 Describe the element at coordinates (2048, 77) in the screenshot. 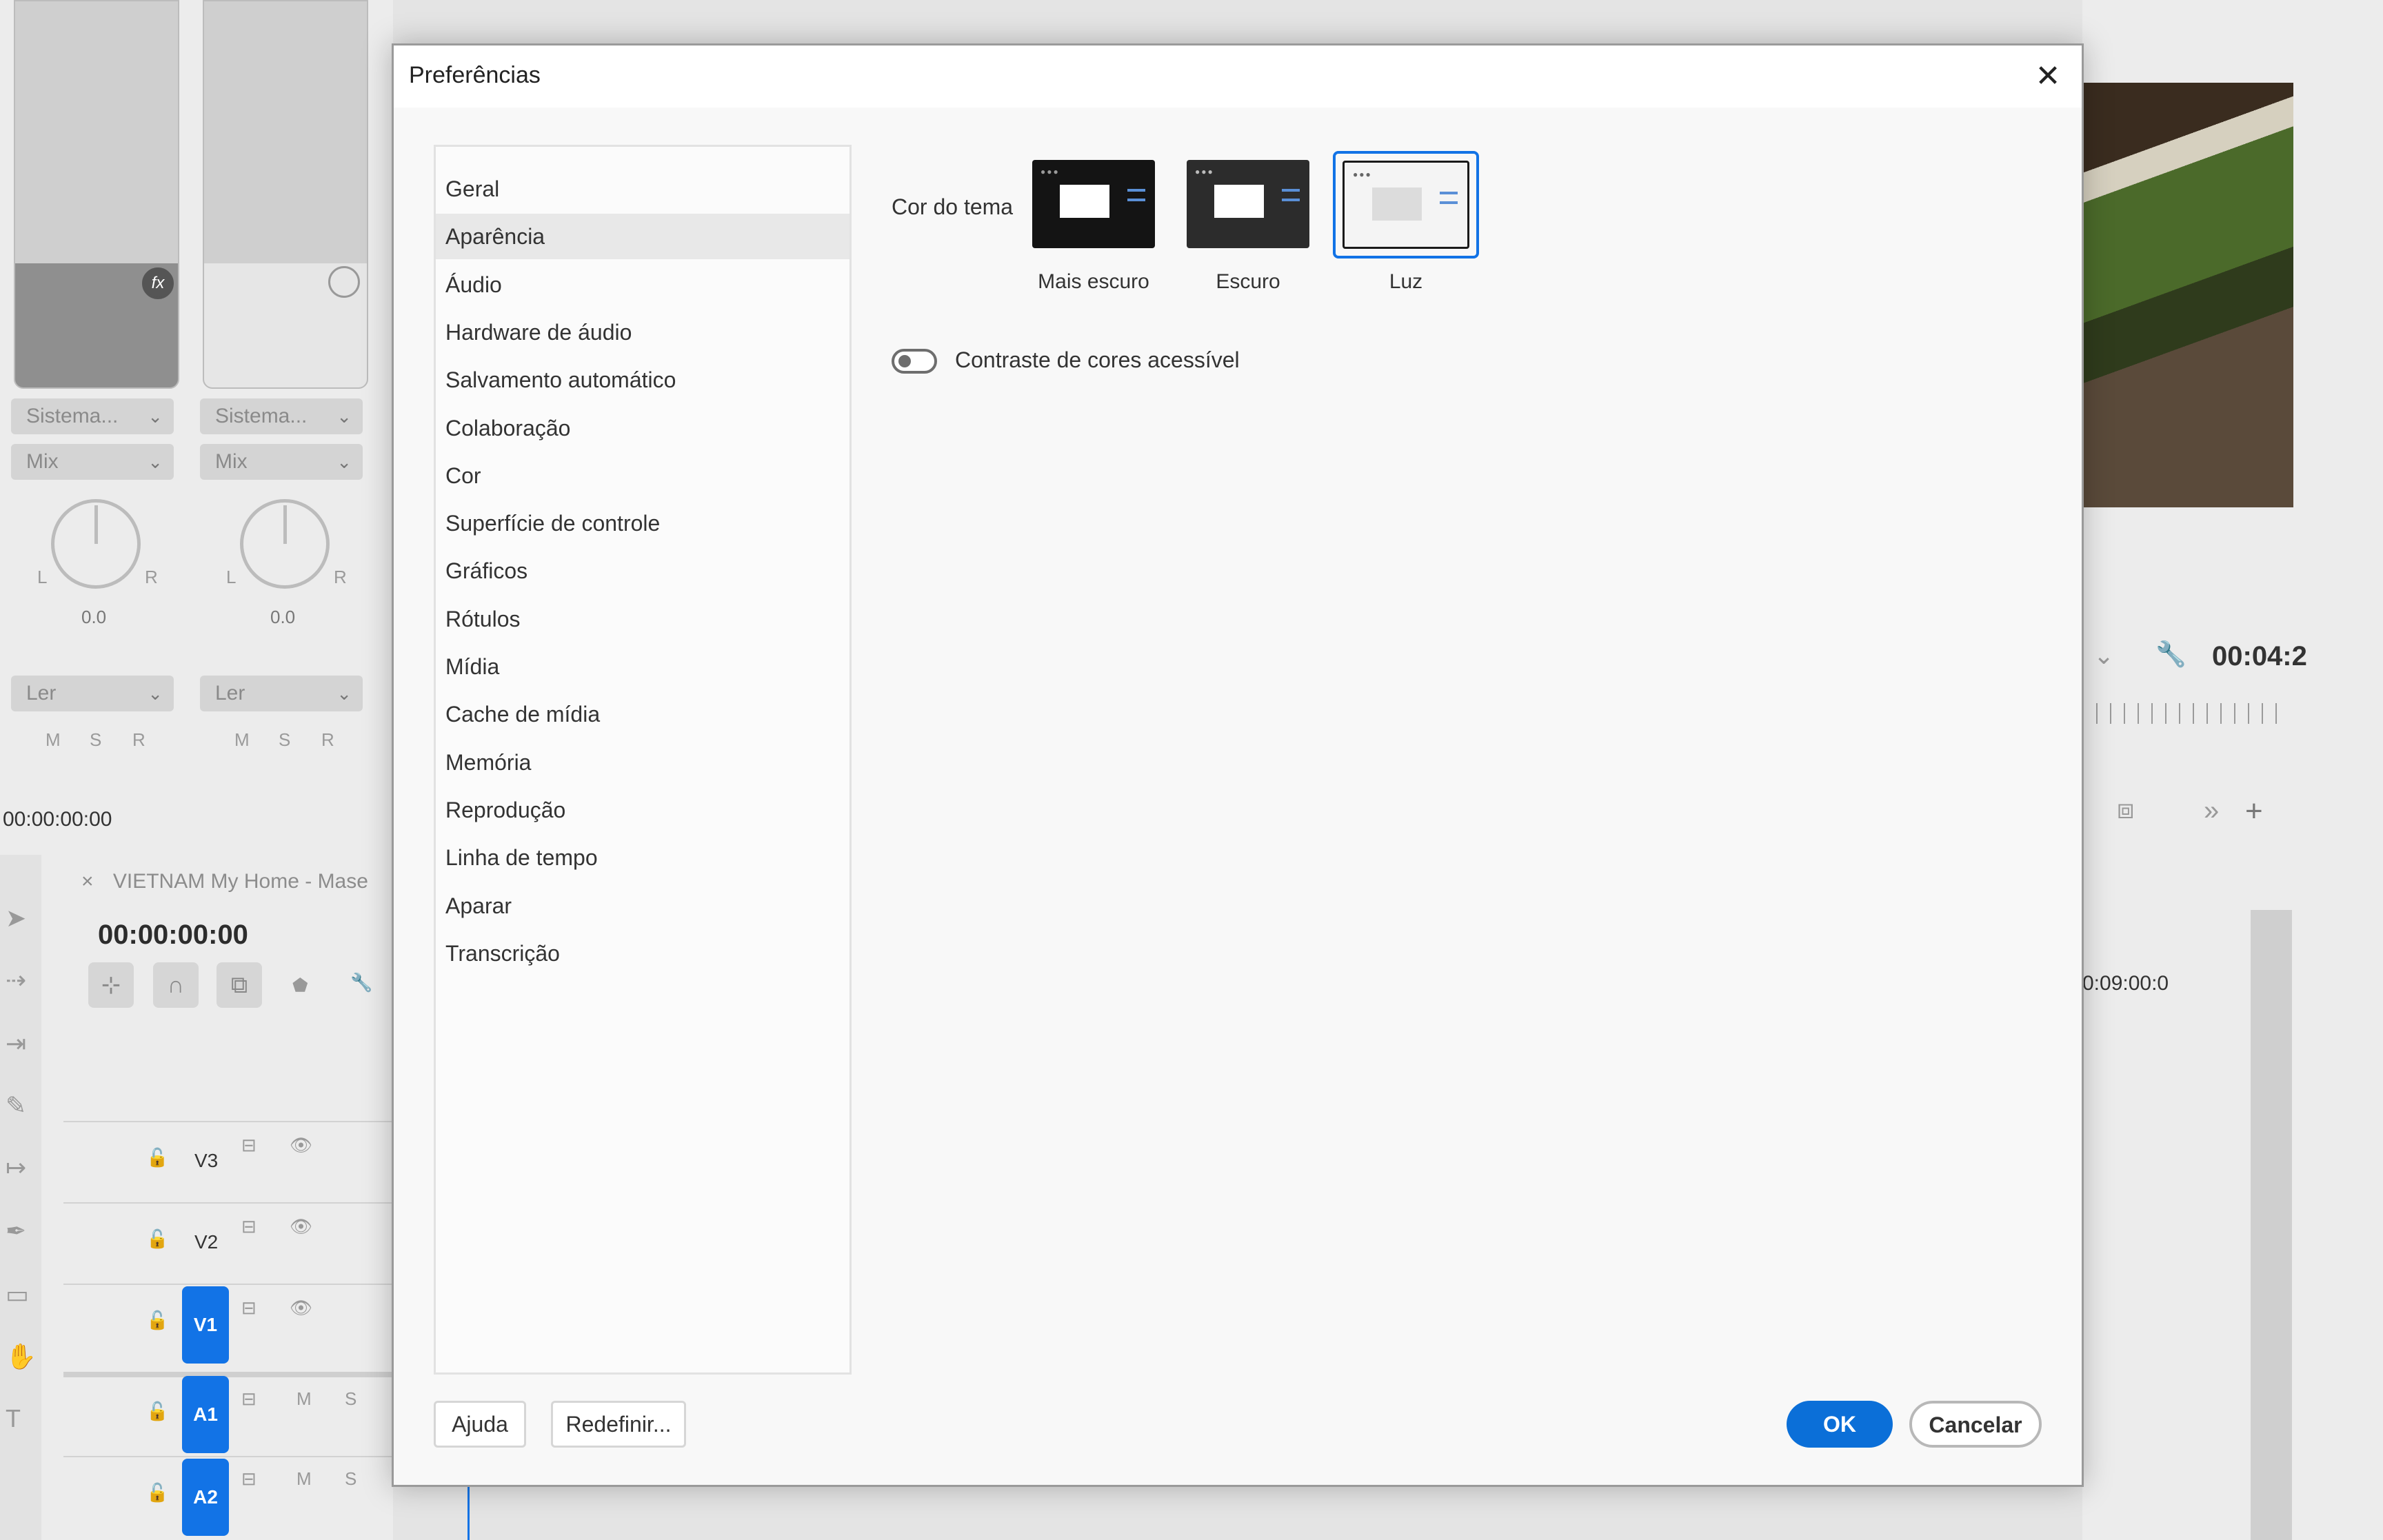

I see `close-icon: ✕` at that location.